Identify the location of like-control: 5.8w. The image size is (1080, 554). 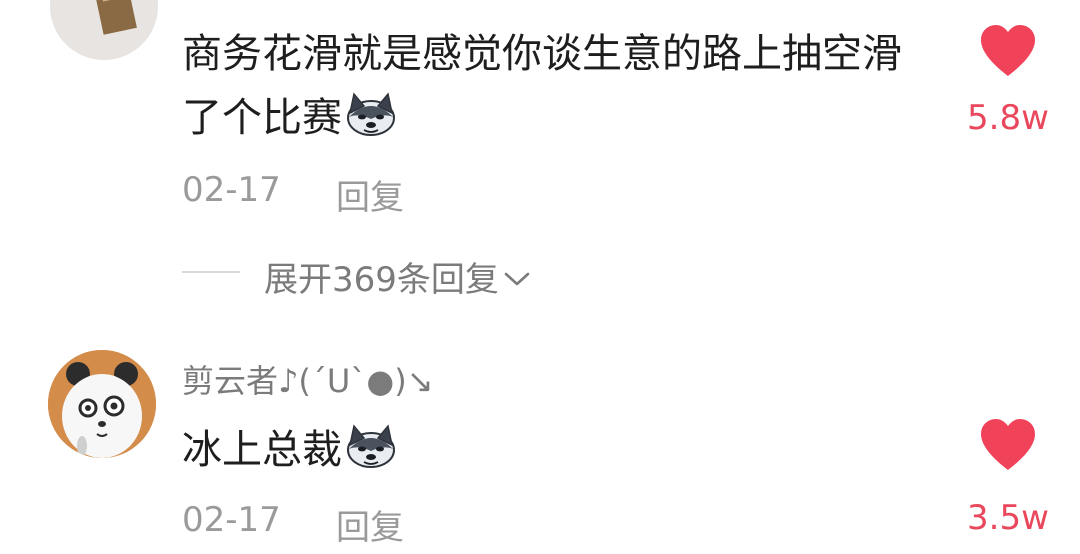
(1008, 81).